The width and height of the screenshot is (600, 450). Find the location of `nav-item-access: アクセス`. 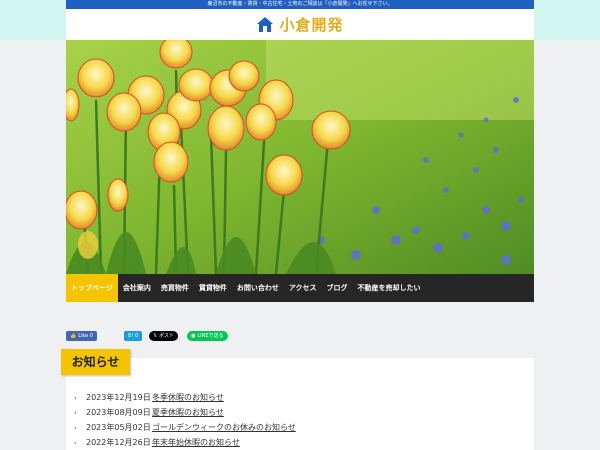

nav-item-access: アクセス is located at coordinates (303, 288).